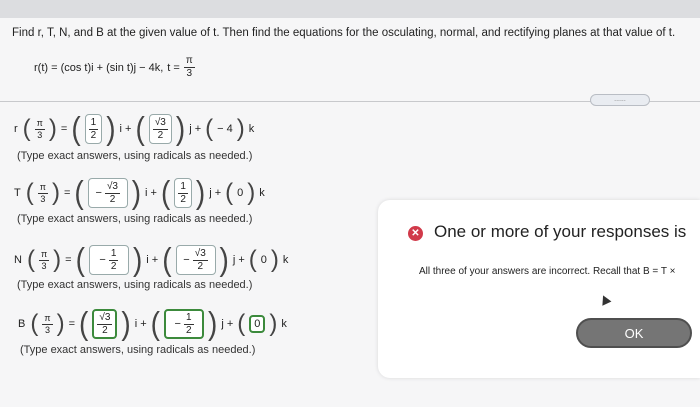  Describe the element at coordinates (195, 260) in the screenshot. I see `N-j-input: − √3 2` at that location.